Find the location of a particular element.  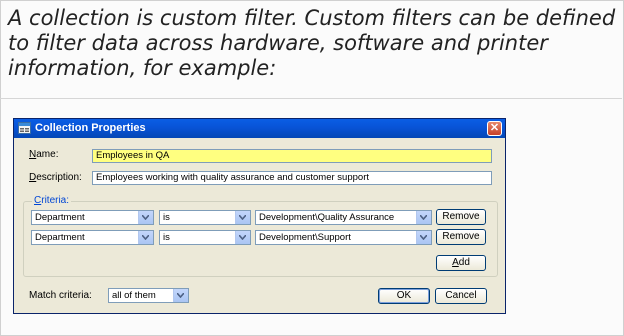

description-label: Description: is located at coordinates (55, 177).